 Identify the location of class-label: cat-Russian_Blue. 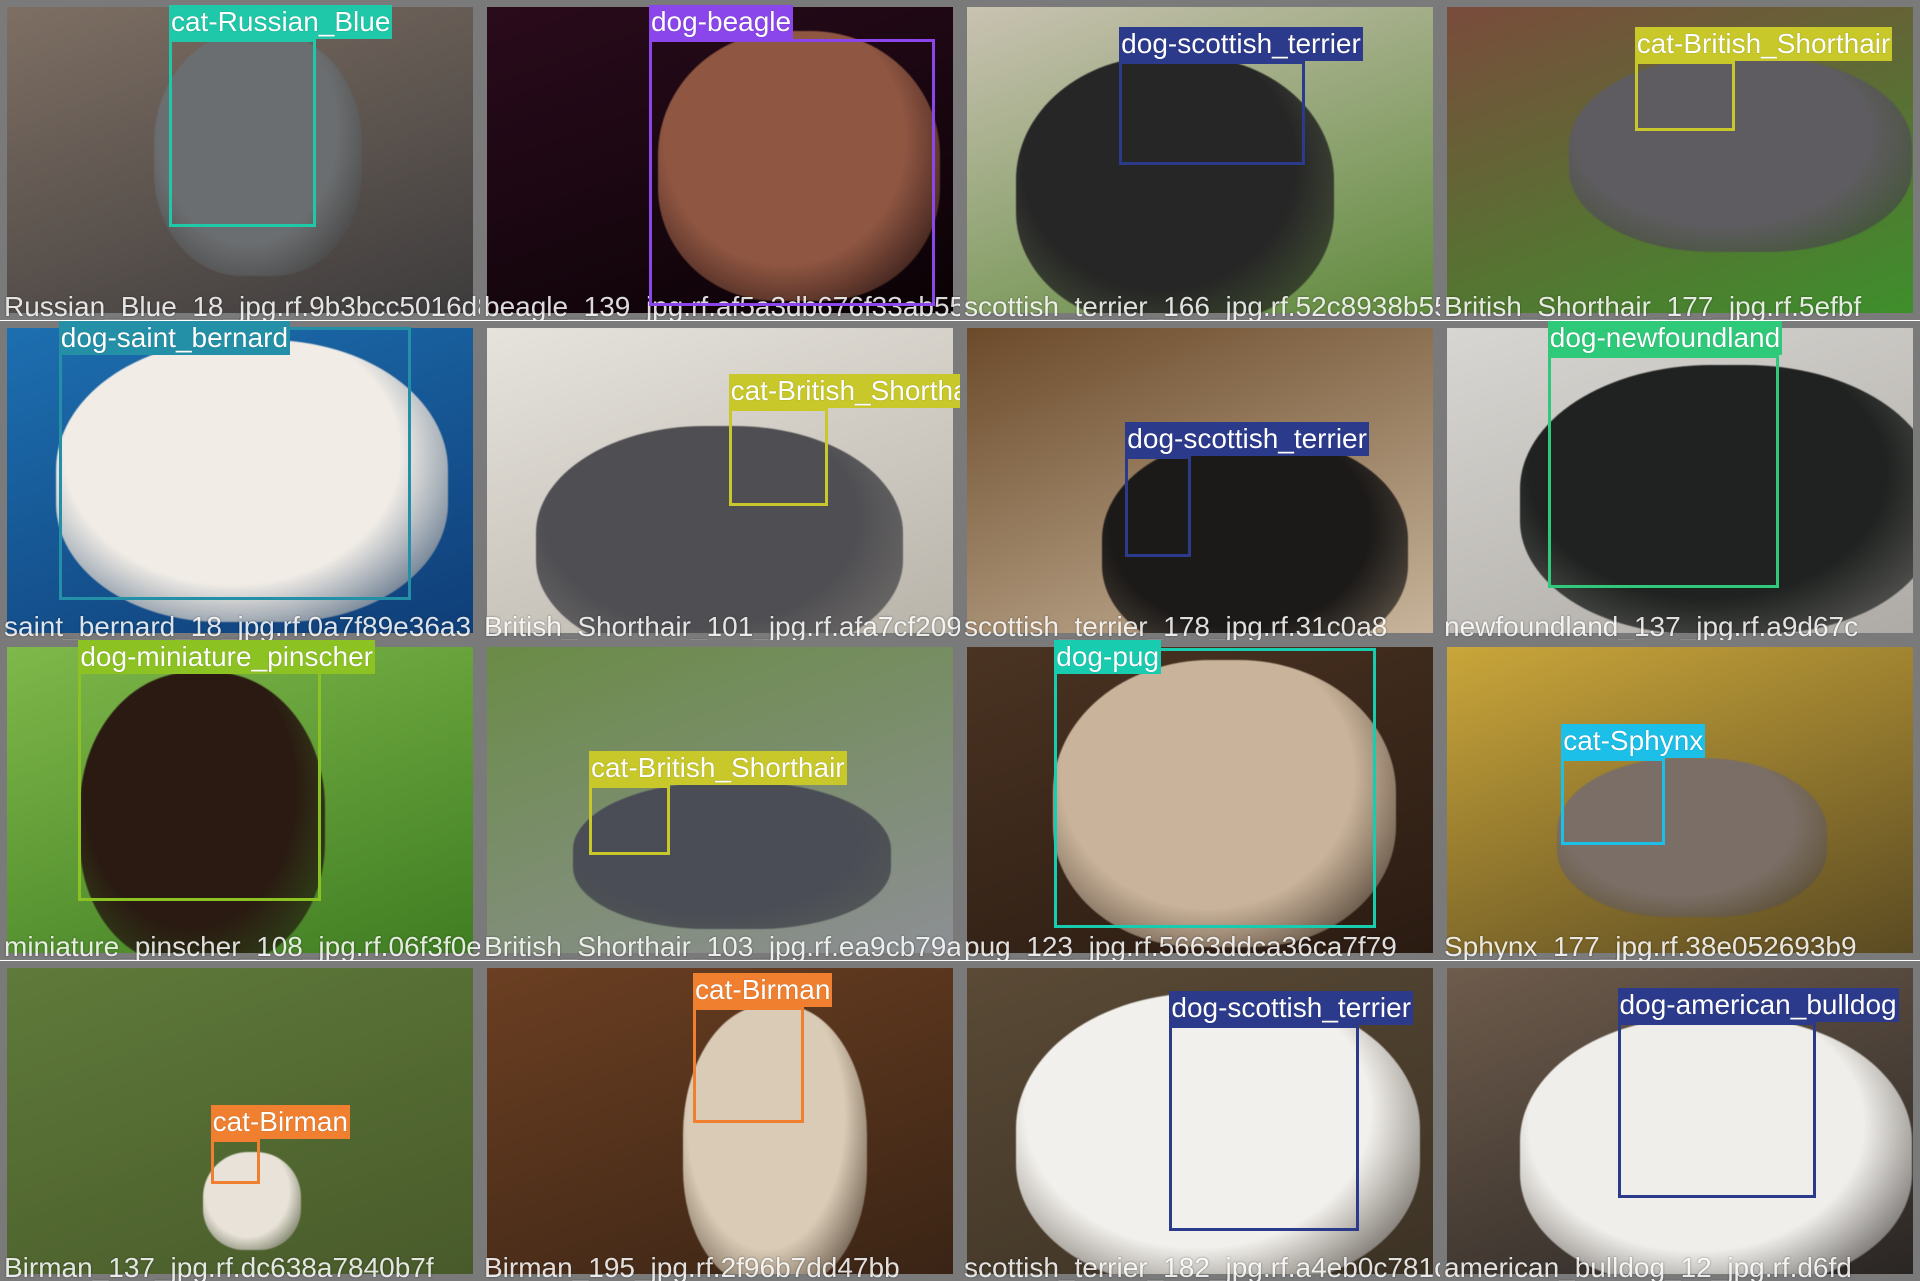
(280, 22).